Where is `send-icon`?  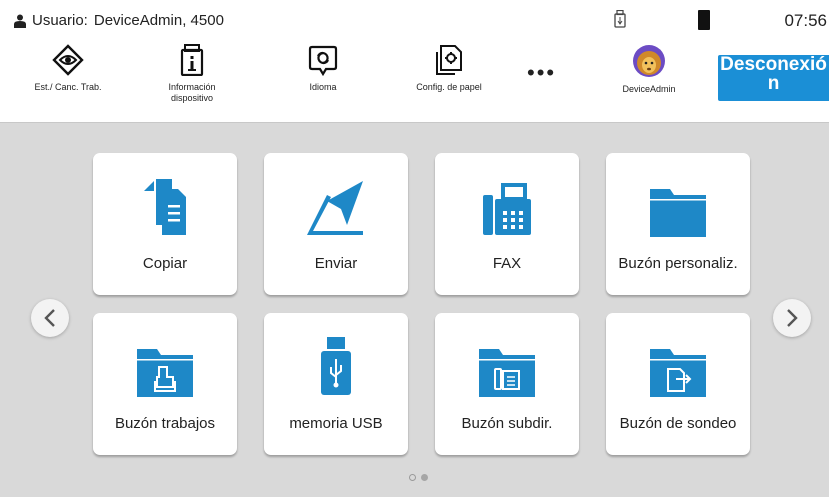 send-icon is located at coordinates (335, 208).